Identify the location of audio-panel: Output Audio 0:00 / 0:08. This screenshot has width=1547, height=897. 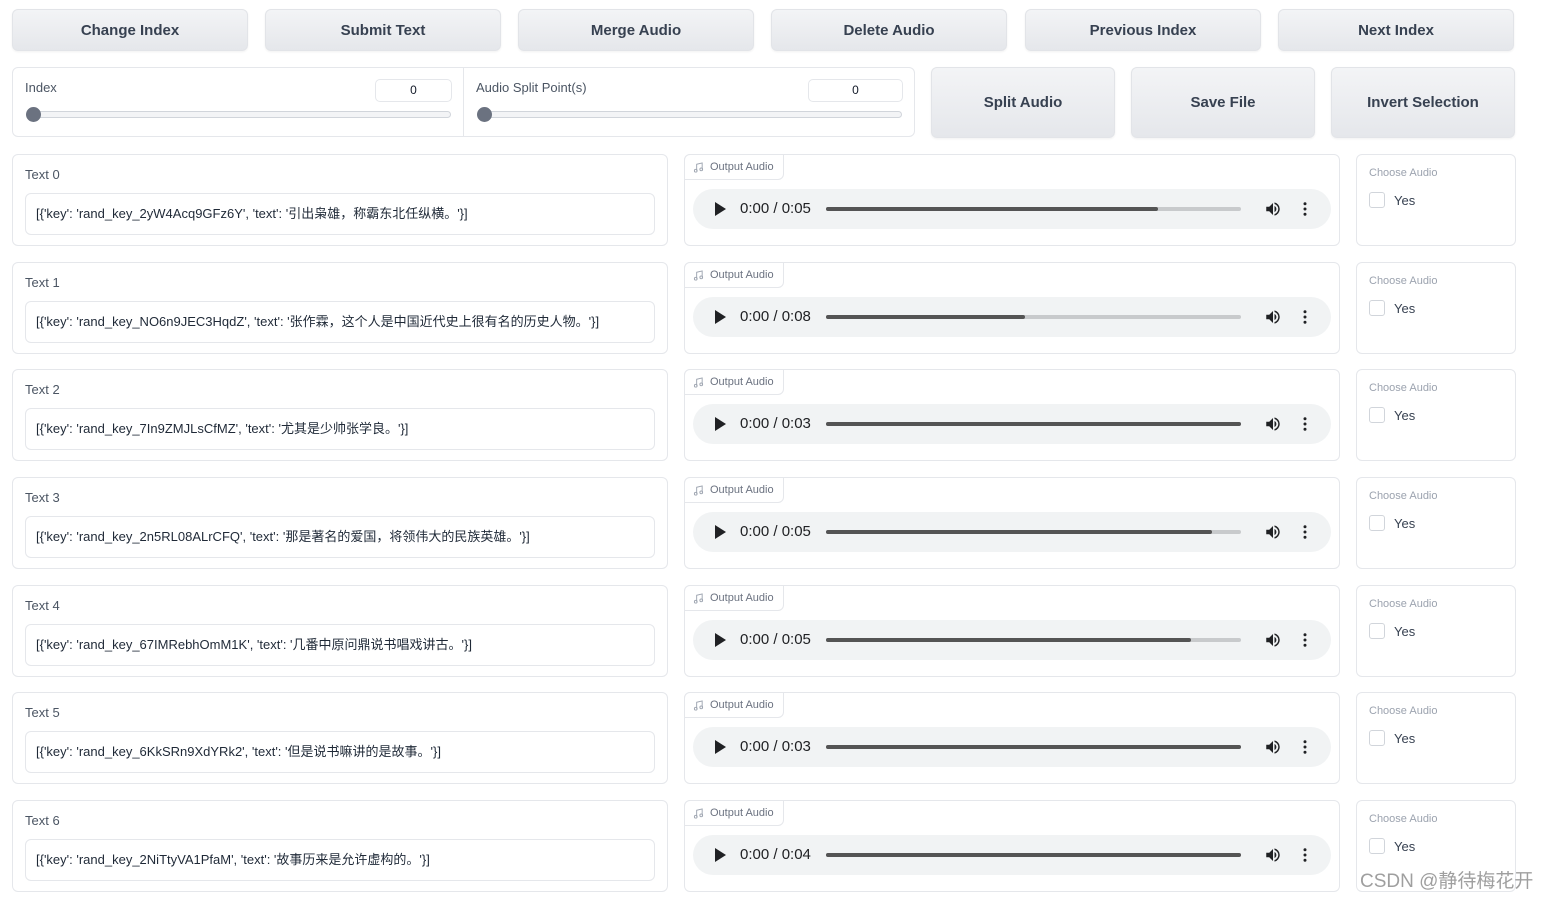
(1012, 308).